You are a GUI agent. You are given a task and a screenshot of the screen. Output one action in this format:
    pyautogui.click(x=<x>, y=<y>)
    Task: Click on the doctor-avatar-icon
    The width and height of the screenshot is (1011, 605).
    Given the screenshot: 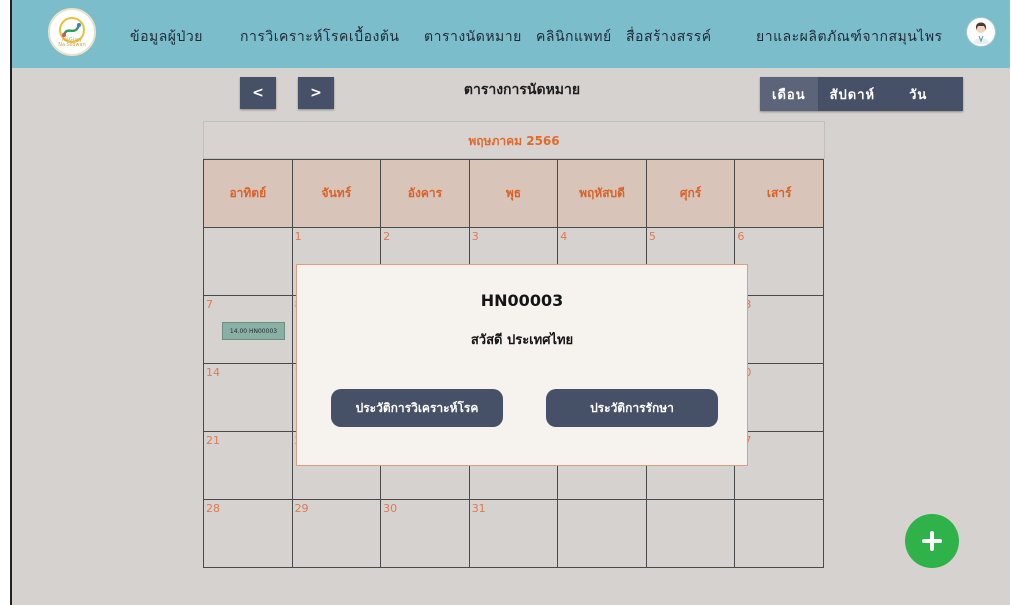 What is the action you would take?
    pyautogui.click(x=981, y=33)
    